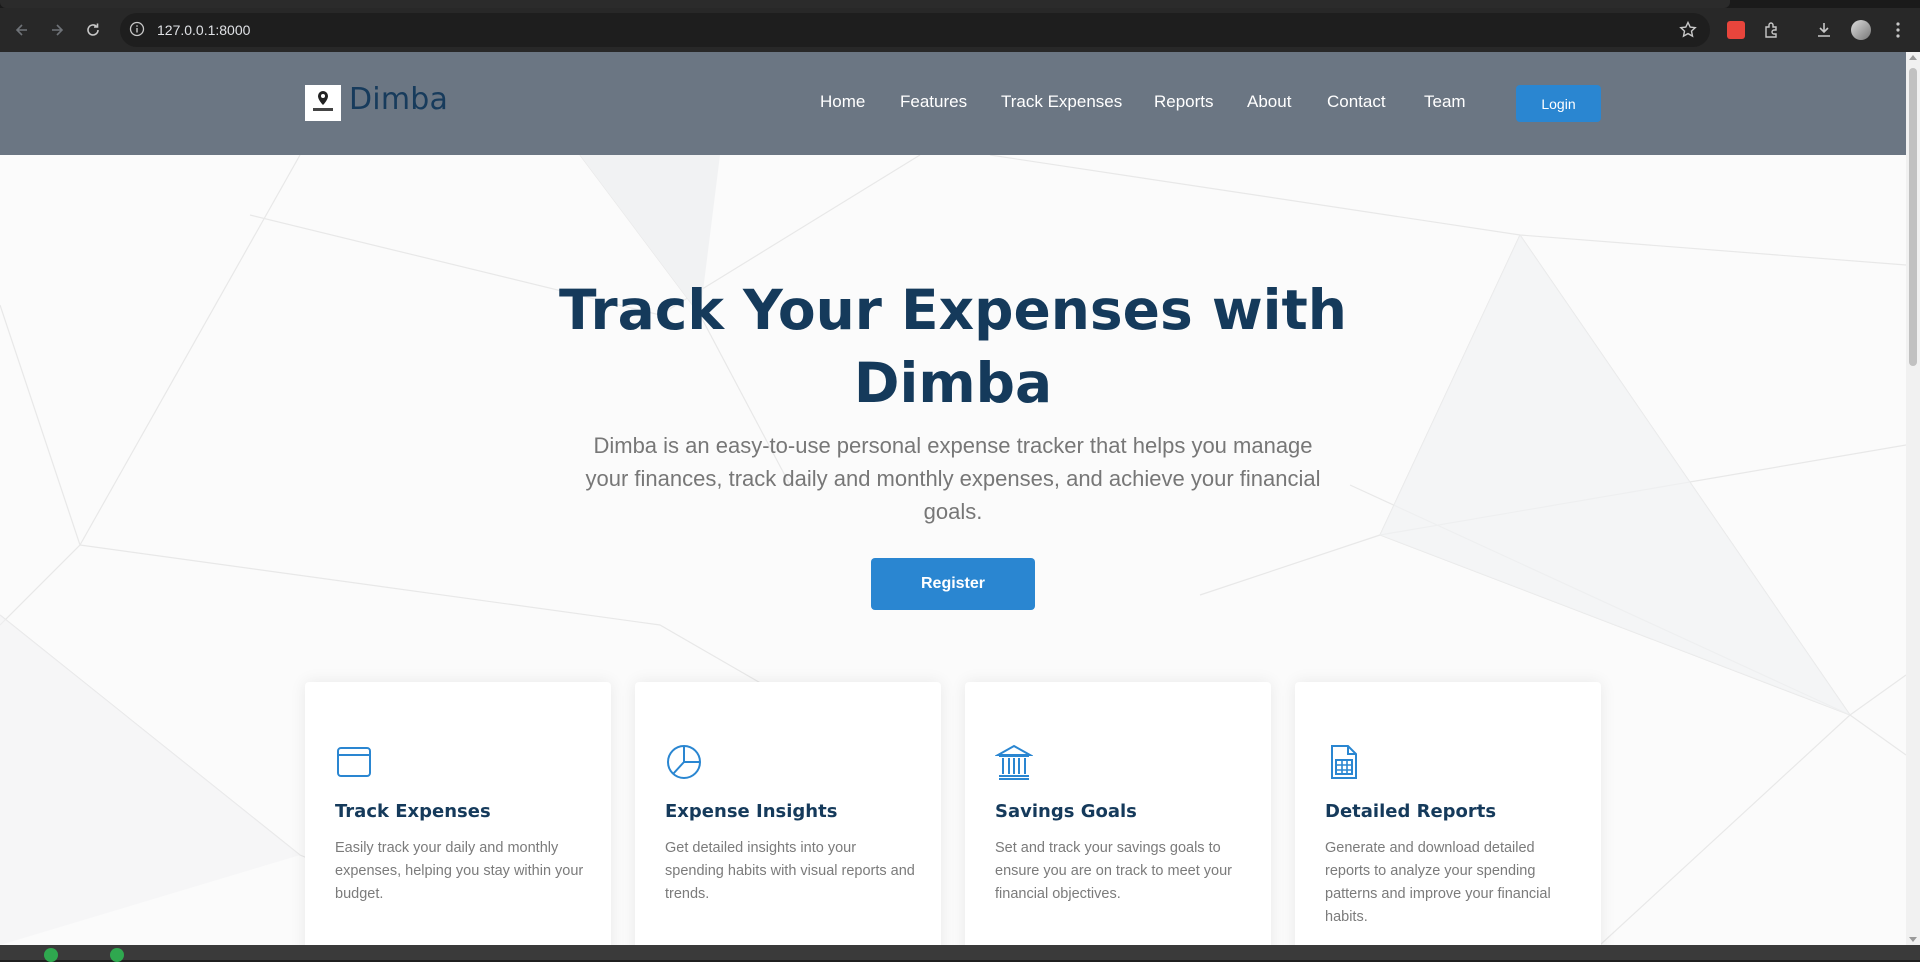  Describe the element at coordinates (915, 30) in the screenshot. I see `address-bar: 127.0.0.1:8000` at that location.